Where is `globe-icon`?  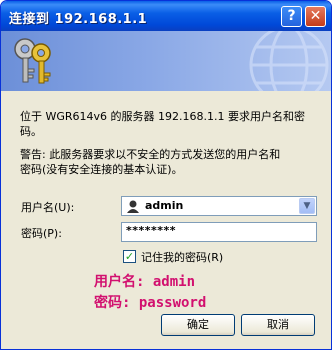 globe-icon is located at coordinates (289, 61).